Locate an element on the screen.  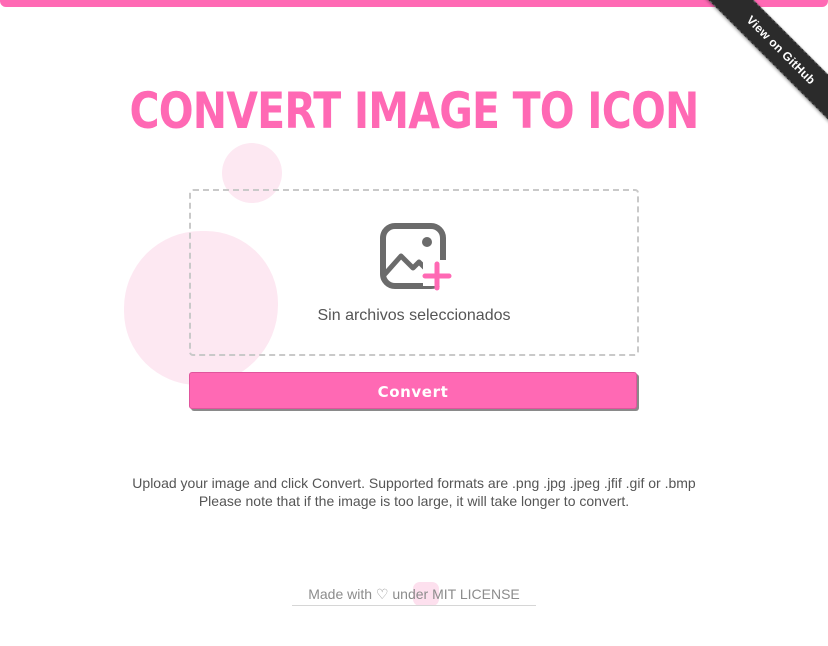
footer-under: under is located at coordinates (410, 594).